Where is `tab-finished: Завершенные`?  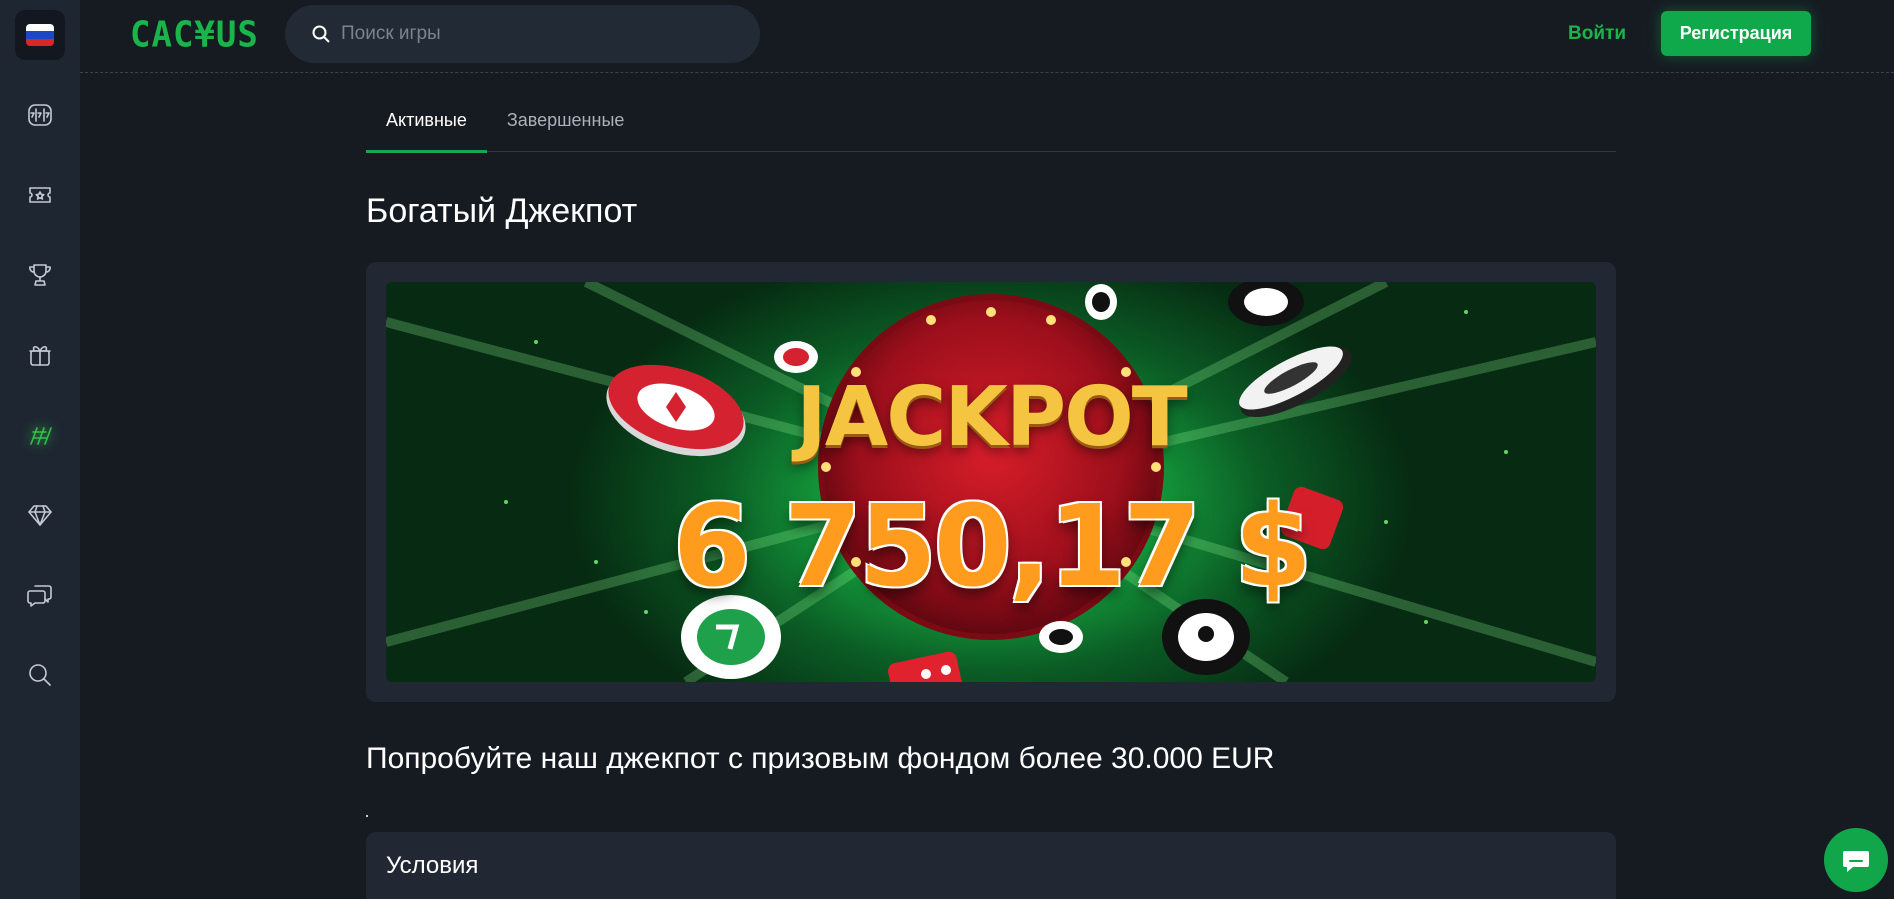
tab-finished: Завершенные is located at coordinates (566, 123).